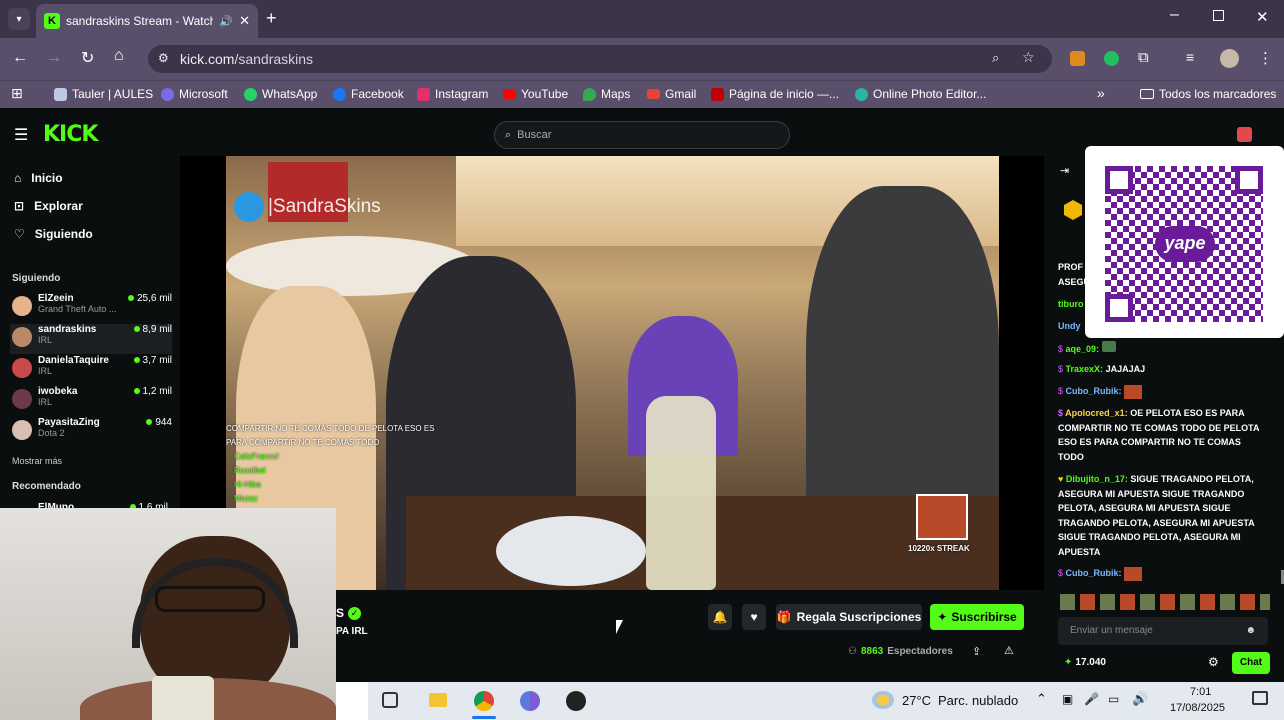 This screenshot has height=720, width=1284. I want to click on maximize-button, so click(1218, 15).